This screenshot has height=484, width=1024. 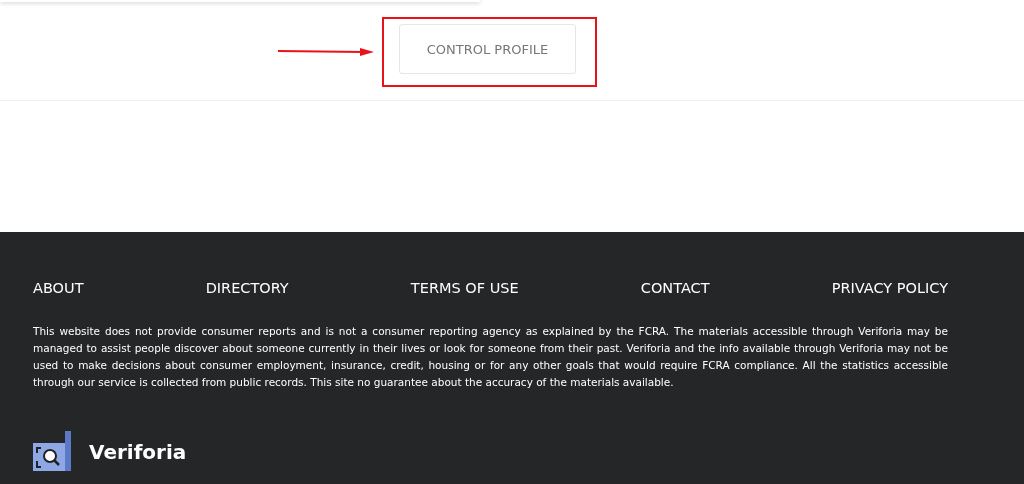 What do you see at coordinates (487, 49) in the screenshot?
I see `control-profile-button: CONTROL PROFILE` at bounding box center [487, 49].